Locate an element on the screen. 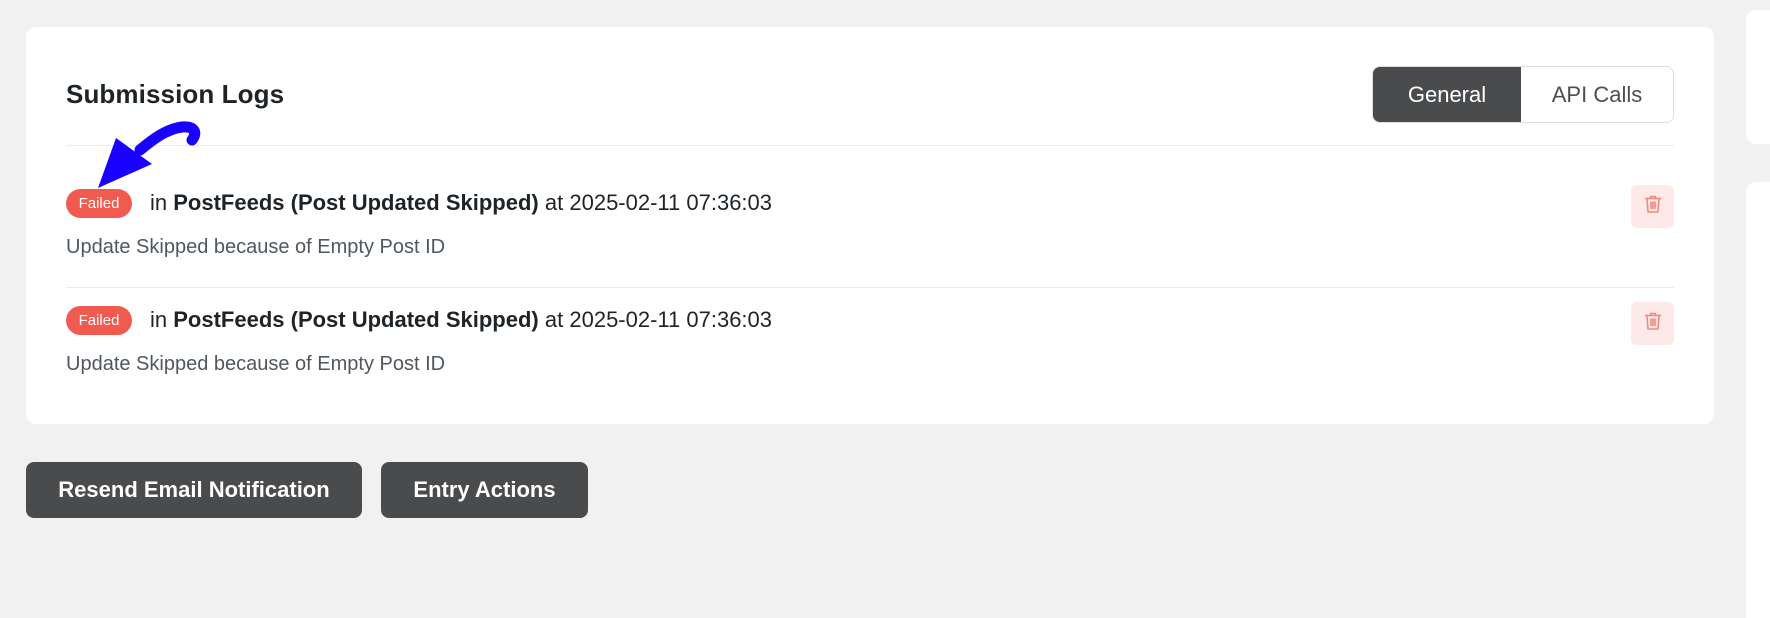  side-panel-top is located at coordinates (1758, 77).